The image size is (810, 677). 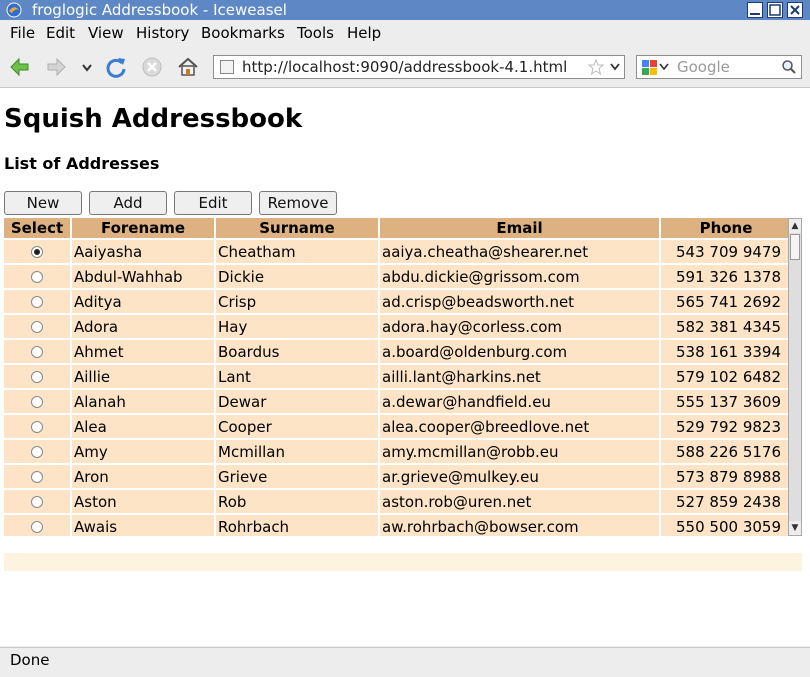 What do you see at coordinates (213, 203) in the screenshot?
I see `edit-button: Edit` at bounding box center [213, 203].